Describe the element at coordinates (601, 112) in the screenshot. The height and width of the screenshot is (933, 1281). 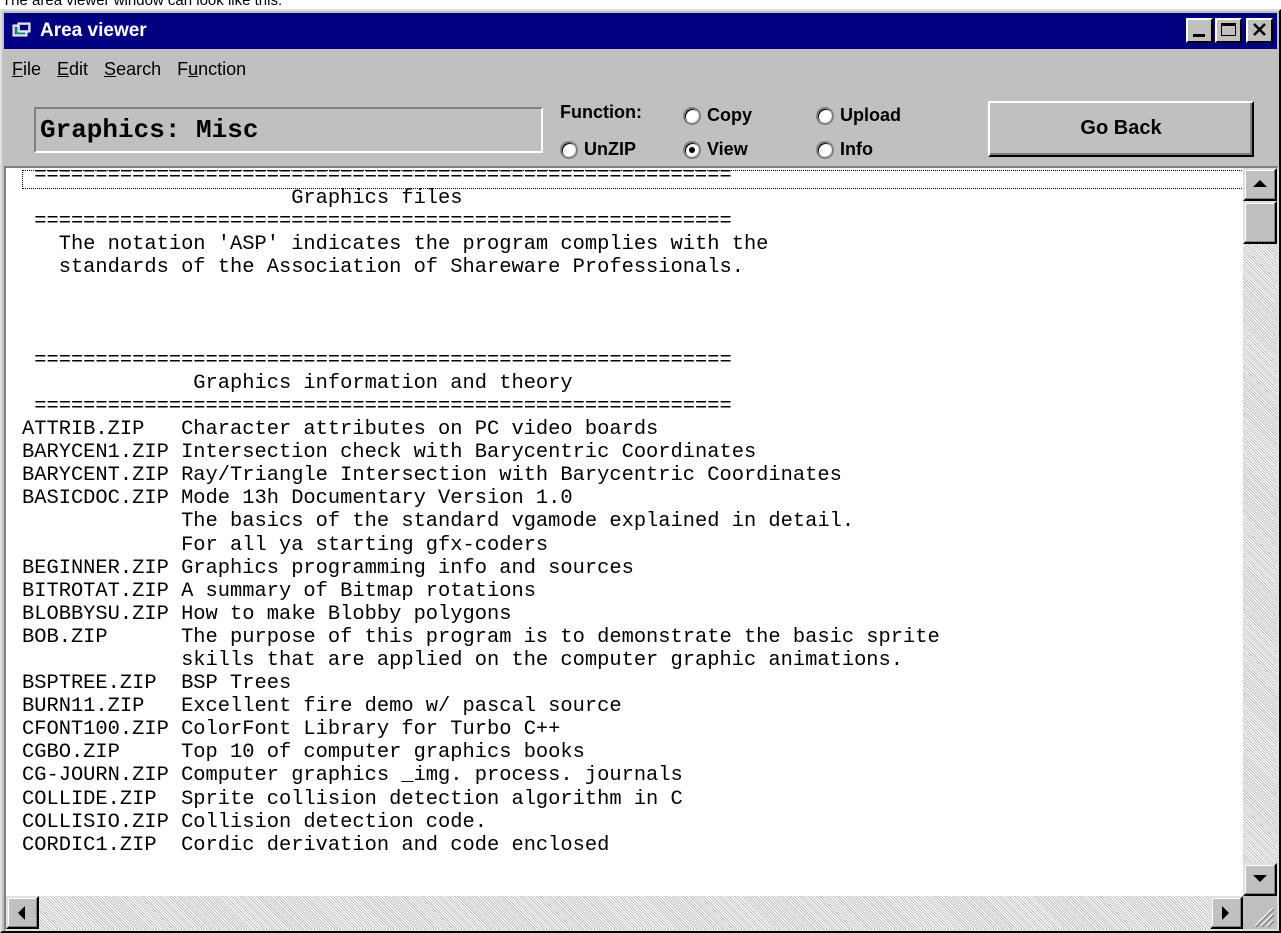
I see `function-label: Function:` at that location.